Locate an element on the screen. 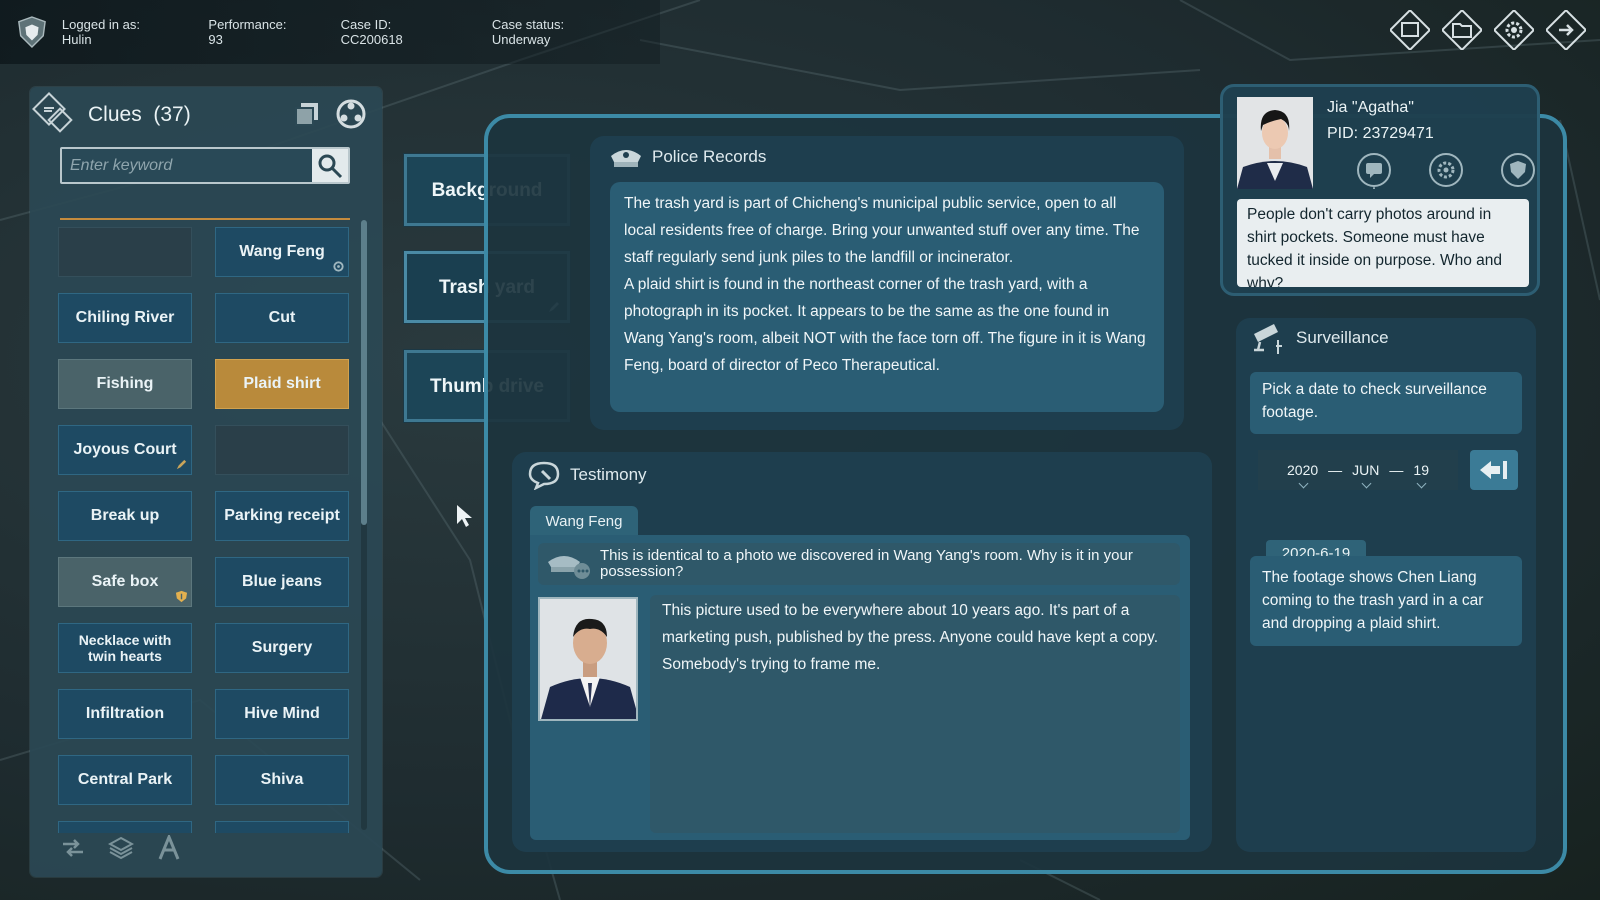  clue-hive-mind: Hive Mind is located at coordinates (282, 714).